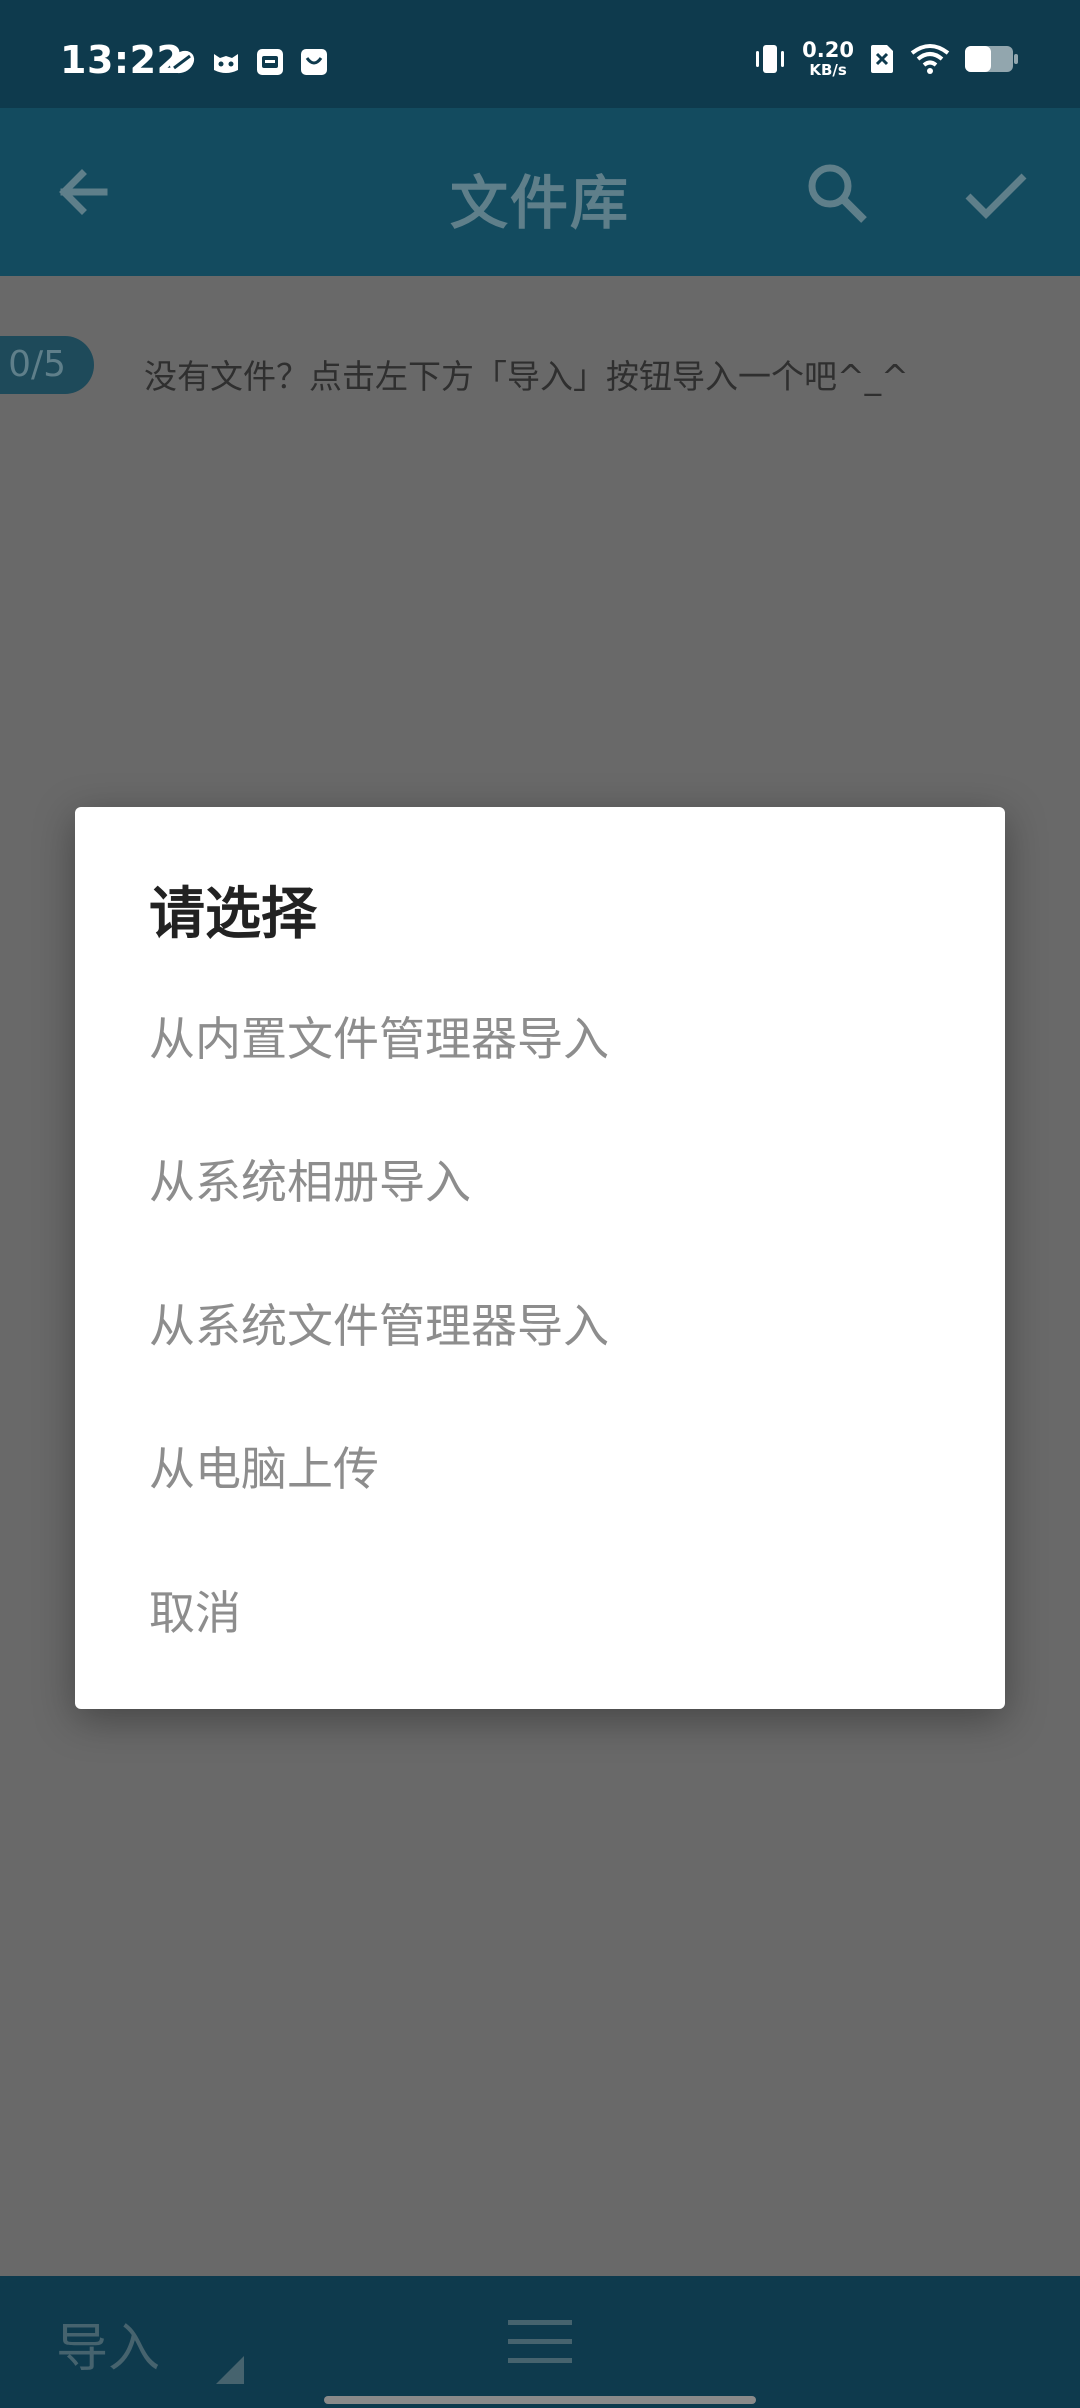 The image size is (1080, 2408). I want to click on cancel-option: 取消, so click(539, 1613).